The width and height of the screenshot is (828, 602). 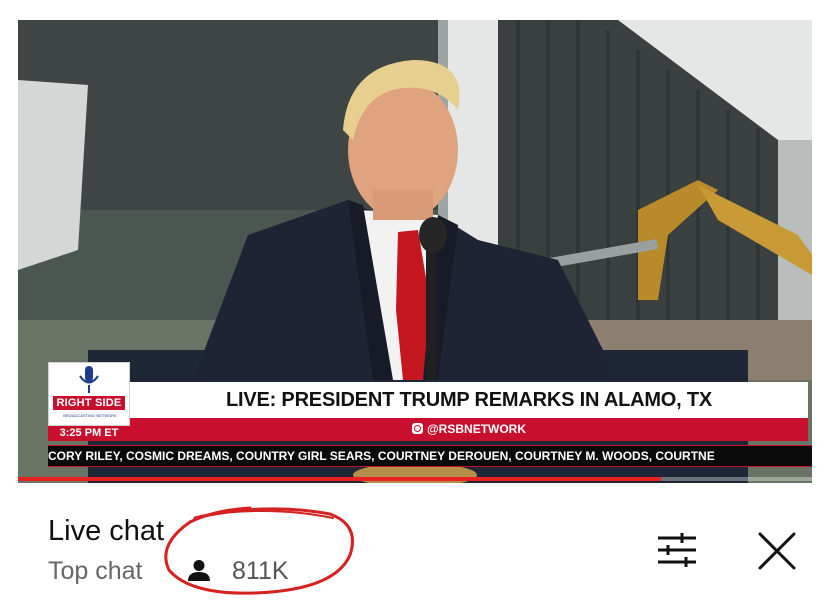 I want to click on social-handle: @RSBNETWORK, so click(x=476, y=429).